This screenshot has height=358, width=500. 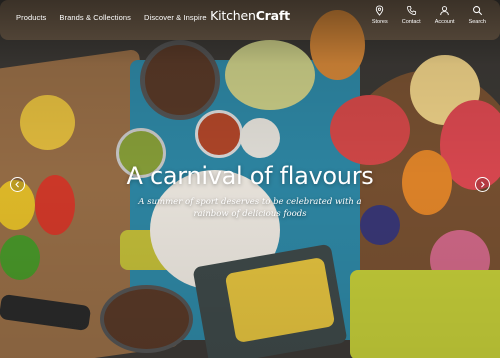 I want to click on account-label: Account, so click(x=444, y=22).